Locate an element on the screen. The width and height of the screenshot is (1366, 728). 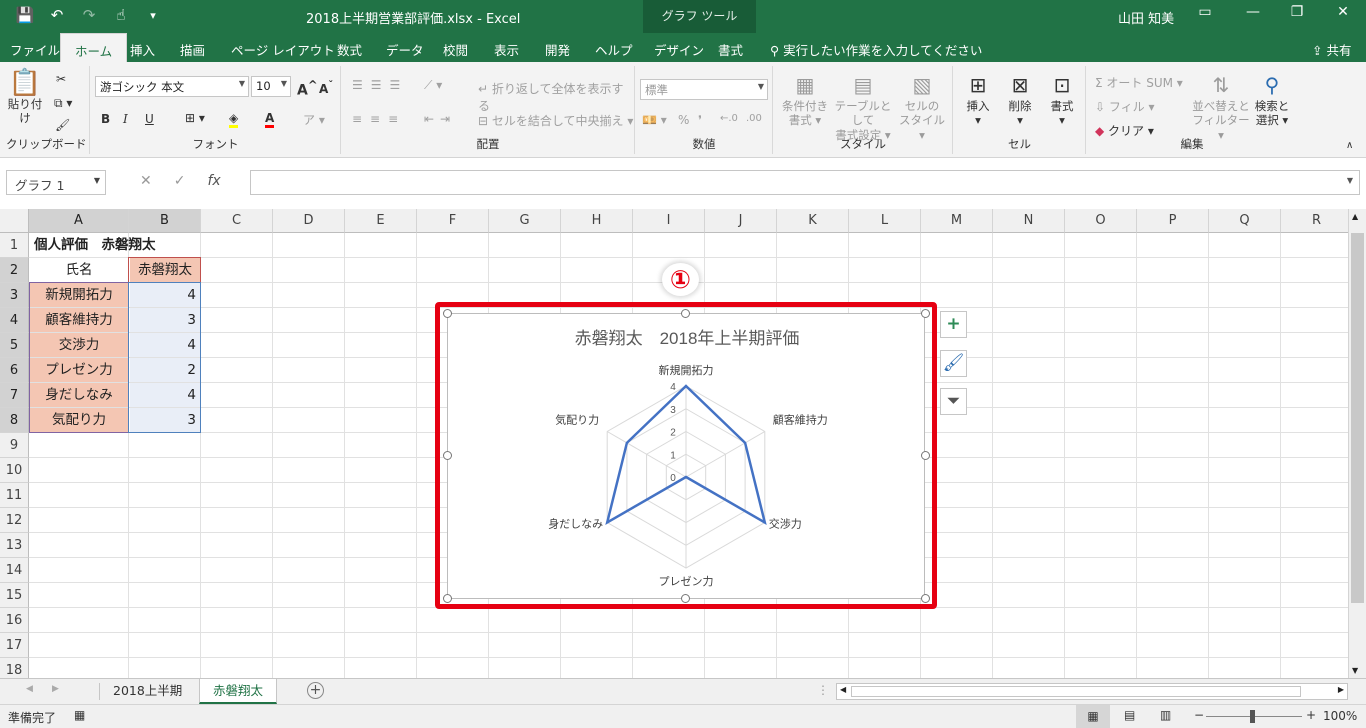
cancel-icon: ✕ is located at coordinates (146, 181).